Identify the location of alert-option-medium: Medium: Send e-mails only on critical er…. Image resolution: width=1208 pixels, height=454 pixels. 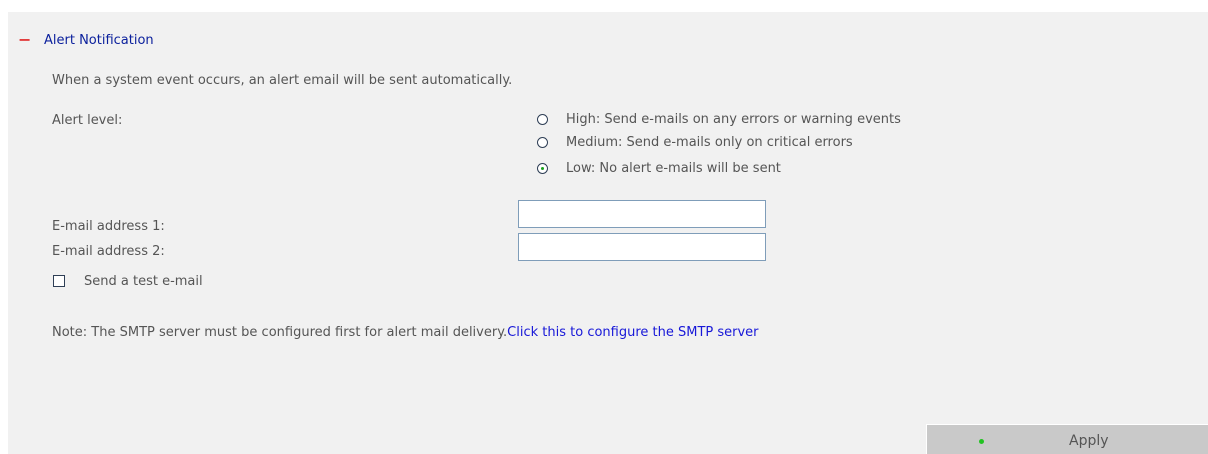
(695, 142).